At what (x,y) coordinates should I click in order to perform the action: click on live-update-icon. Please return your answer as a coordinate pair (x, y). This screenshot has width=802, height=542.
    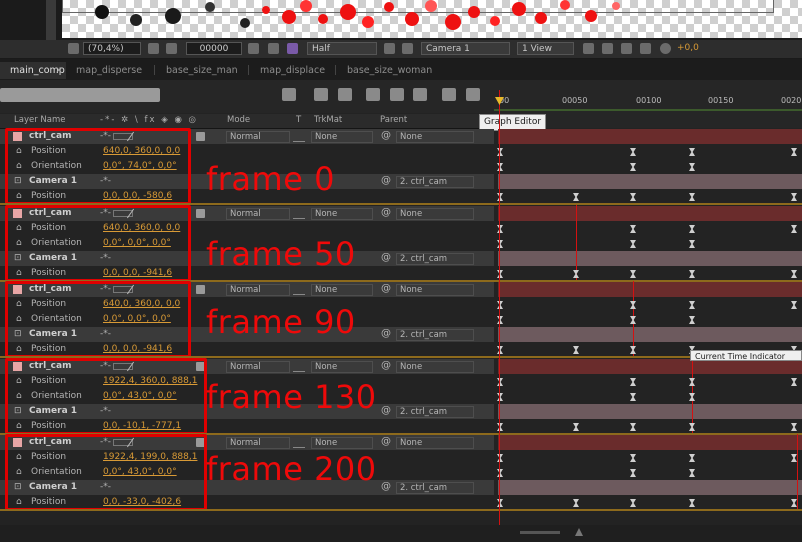
    Looking at the image, I should click on (321, 94).